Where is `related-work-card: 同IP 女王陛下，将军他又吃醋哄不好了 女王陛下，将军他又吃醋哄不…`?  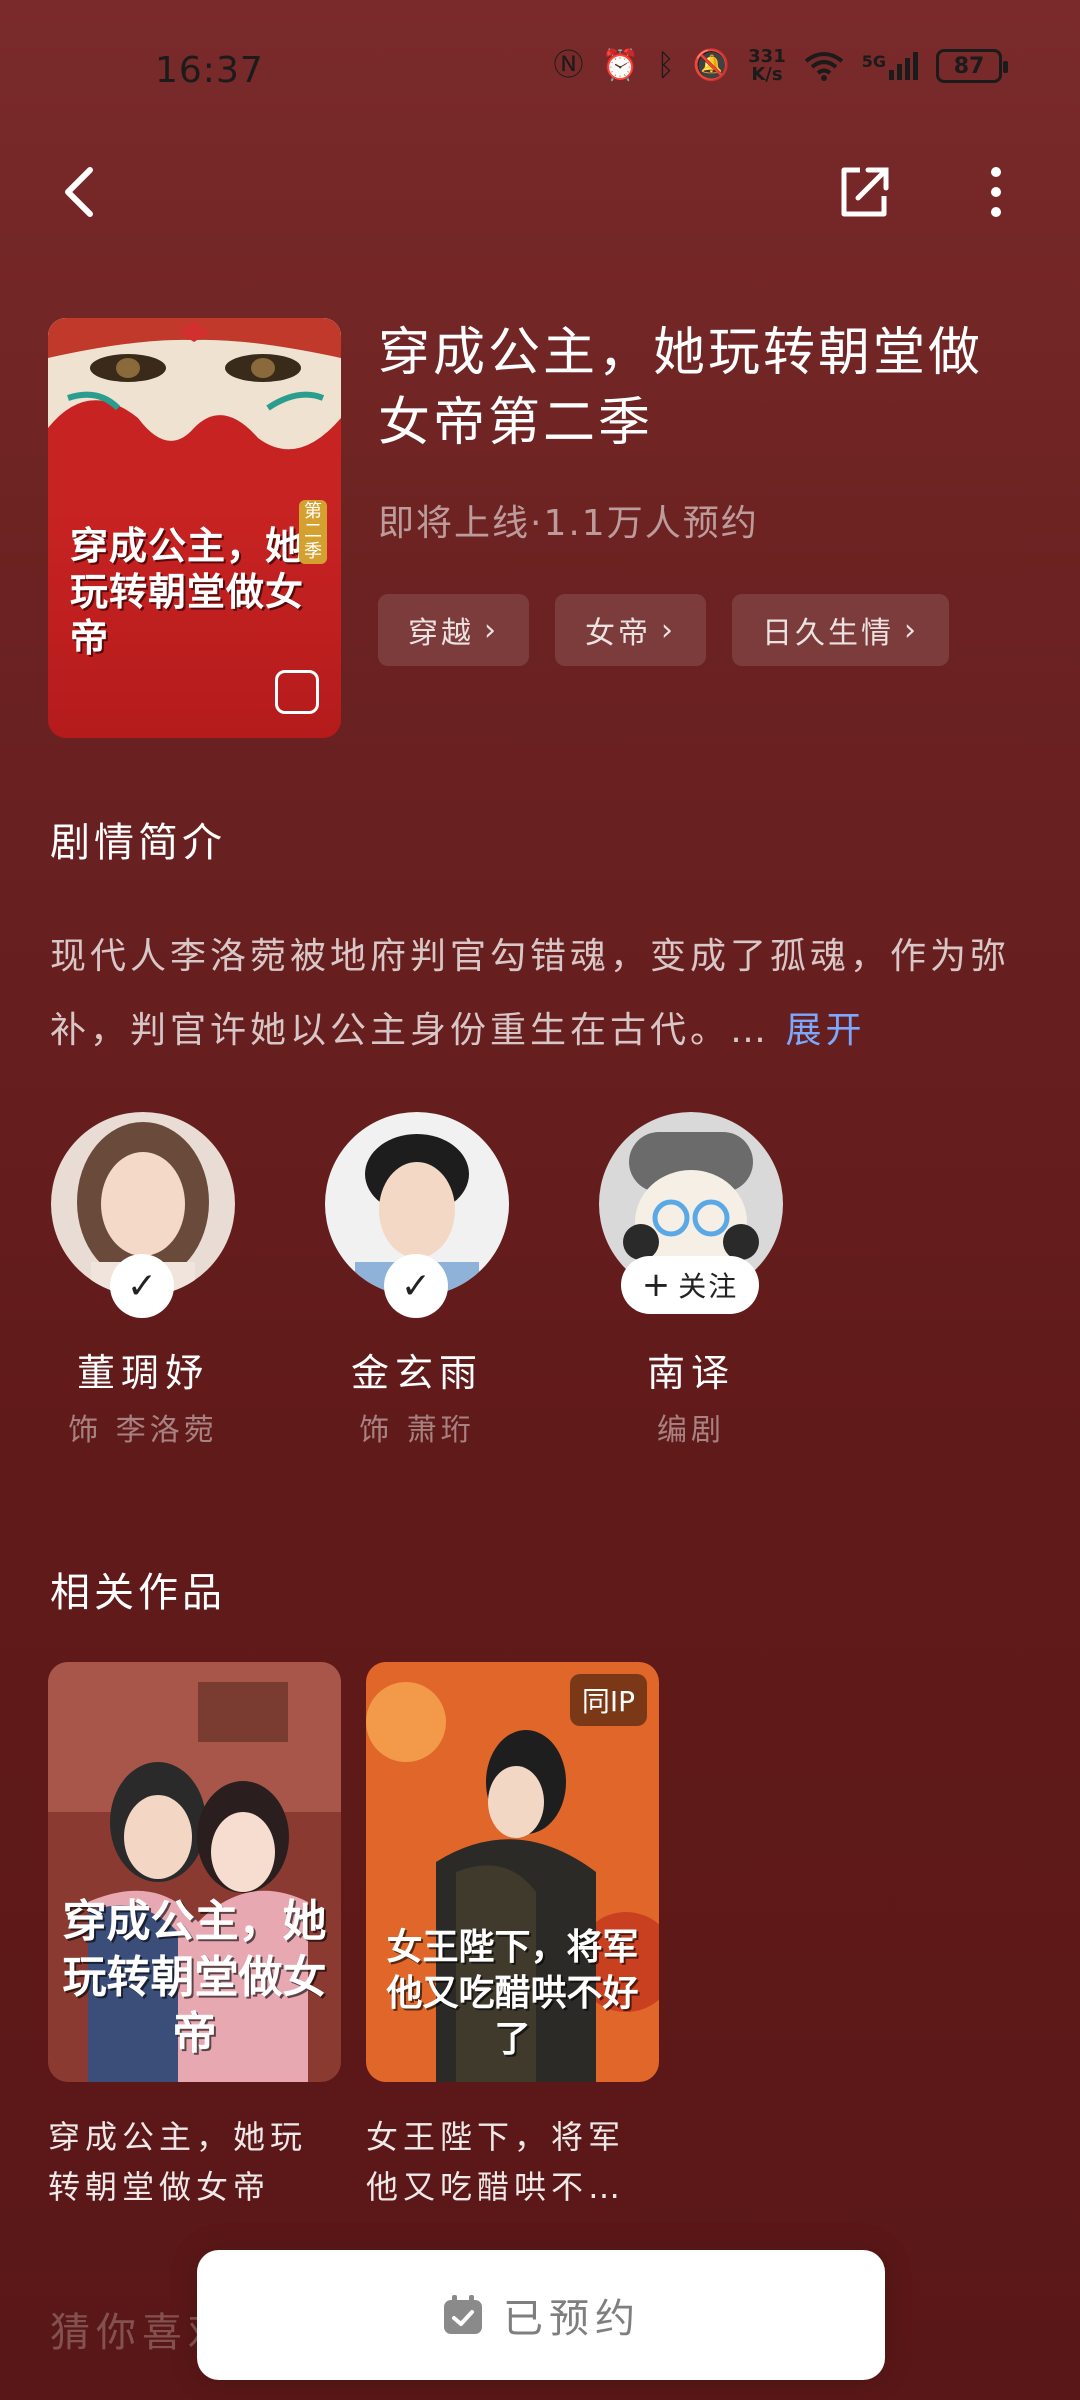
related-work-card: 同IP 女王陛下，将军他又吃醋哄不好了 女王陛下，将军他又吃醋哄不… is located at coordinates (512, 1937).